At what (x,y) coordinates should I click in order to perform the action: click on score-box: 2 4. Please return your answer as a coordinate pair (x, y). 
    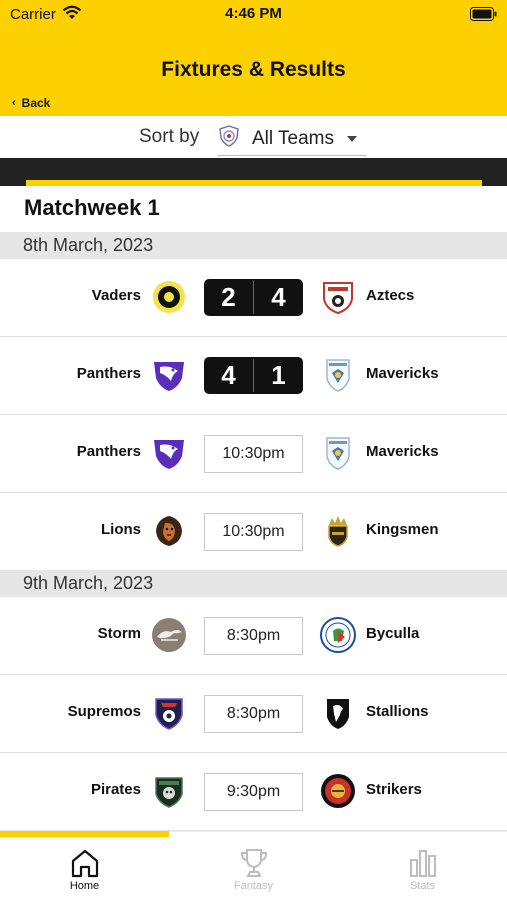
    Looking at the image, I should click on (253, 297).